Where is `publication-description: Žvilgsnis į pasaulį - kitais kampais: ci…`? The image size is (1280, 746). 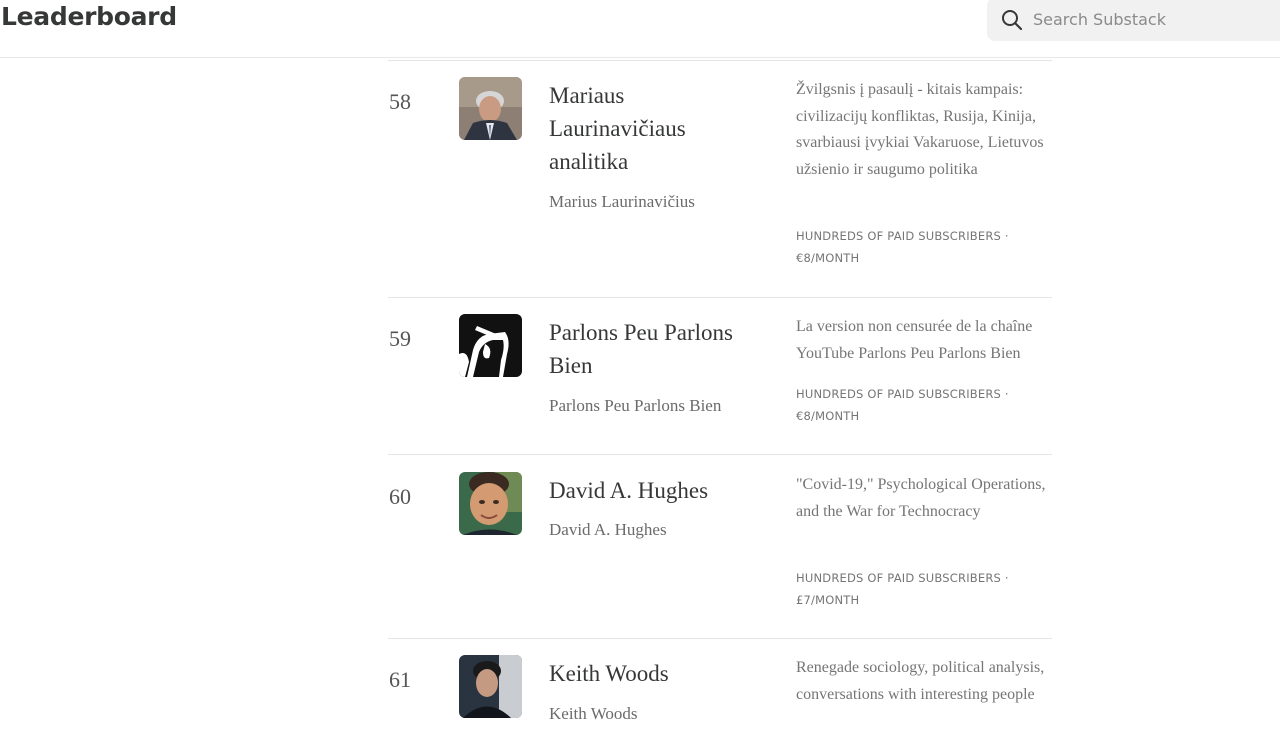 publication-description: Žvilgsnis į pasaulį - kitais kampais: ci… is located at coordinates (920, 129).